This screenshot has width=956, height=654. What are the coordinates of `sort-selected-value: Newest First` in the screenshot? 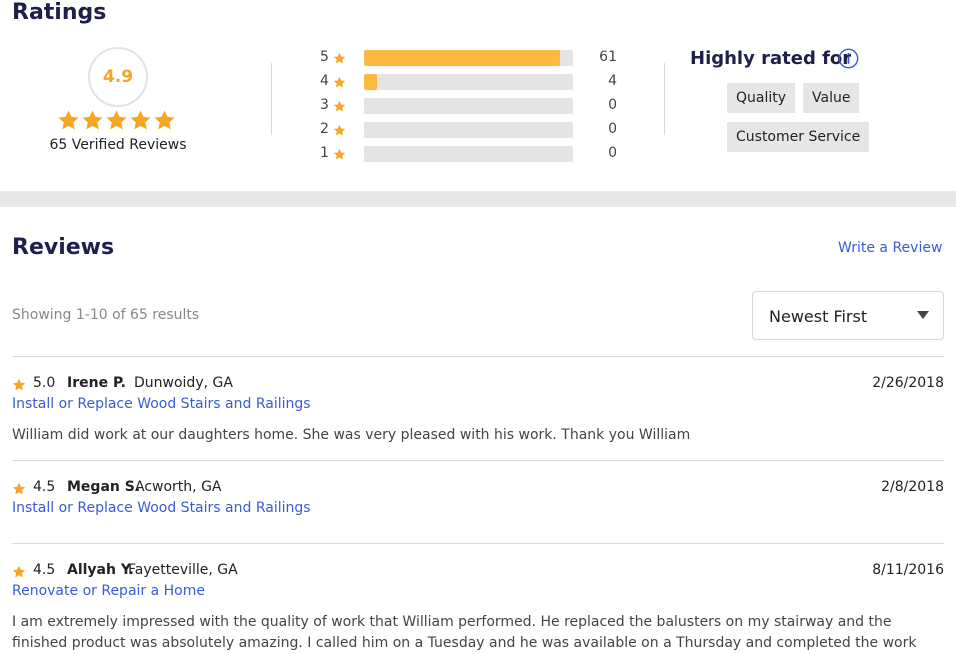 It's located at (818, 316).